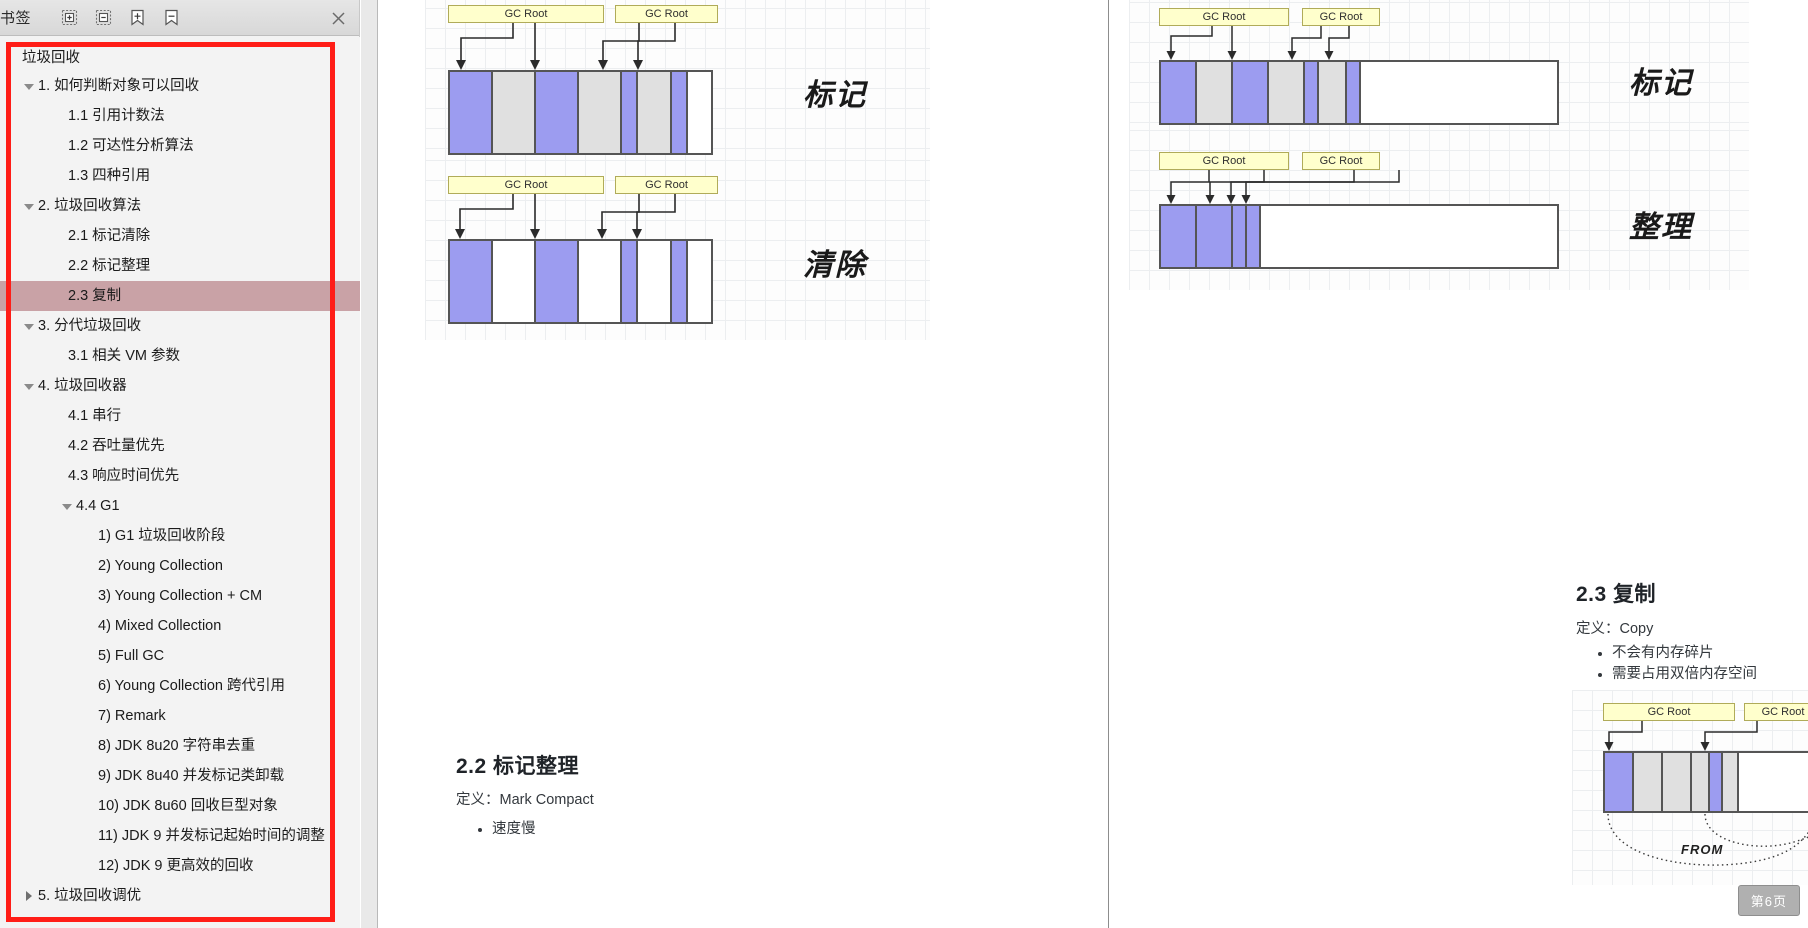 The width and height of the screenshot is (1808, 928). Describe the element at coordinates (119, 86) in the screenshot. I see `bookmark-item-label: 1. 如何判断对象可以回收` at that location.